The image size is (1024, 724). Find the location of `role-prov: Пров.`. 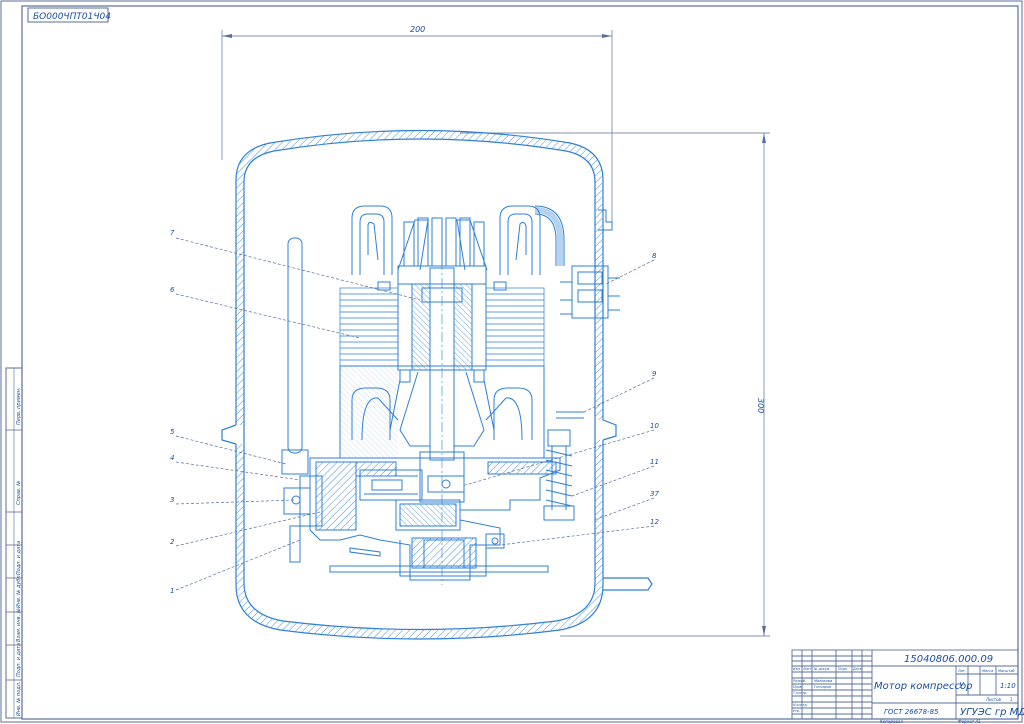

role-prov: Пров. is located at coordinates (798, 687).